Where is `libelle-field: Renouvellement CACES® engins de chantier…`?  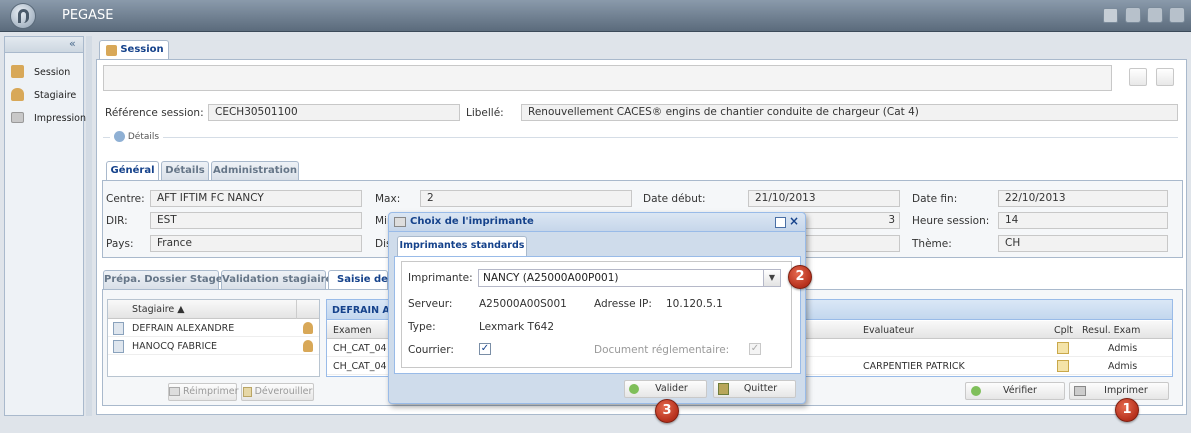 libelle-field: Renouvellement CACES® engins de chantier… is located at coordinates (849, 112).